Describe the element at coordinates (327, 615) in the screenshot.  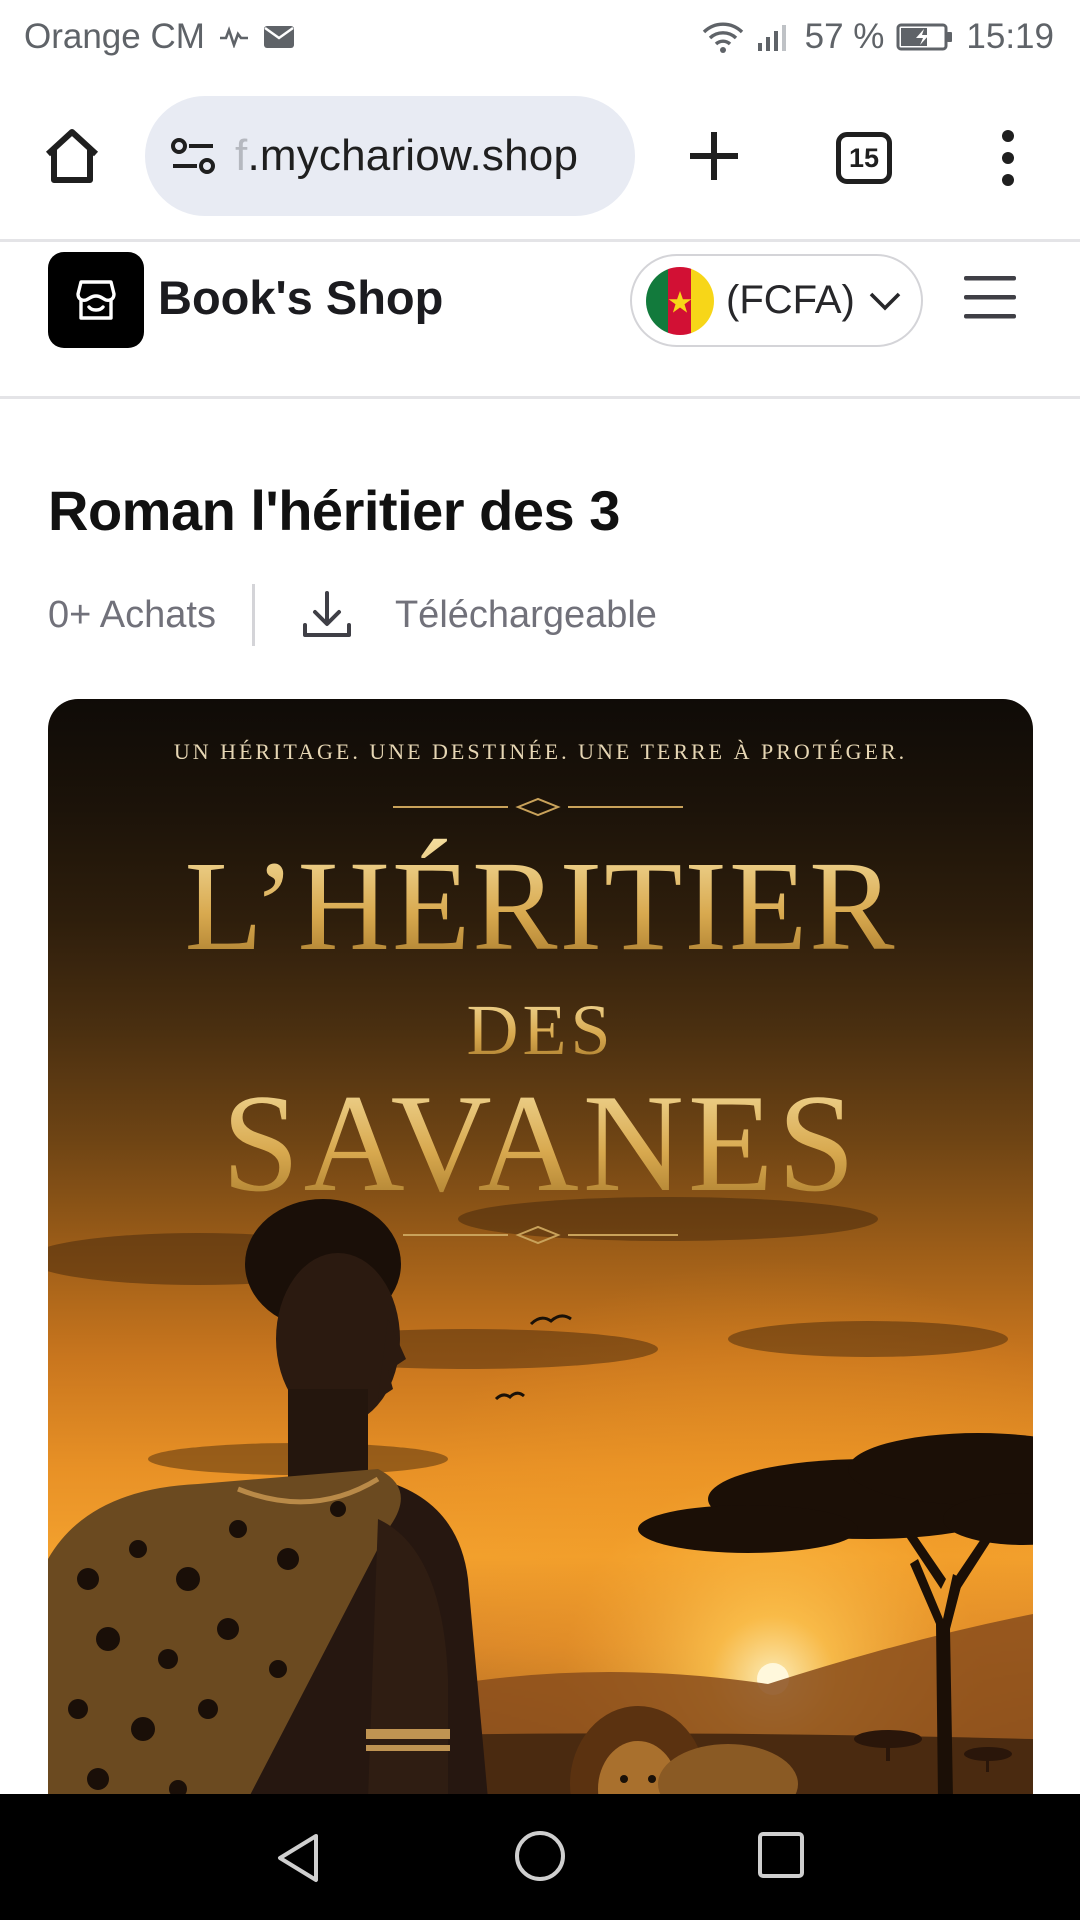
I see `download-icon` at that location.